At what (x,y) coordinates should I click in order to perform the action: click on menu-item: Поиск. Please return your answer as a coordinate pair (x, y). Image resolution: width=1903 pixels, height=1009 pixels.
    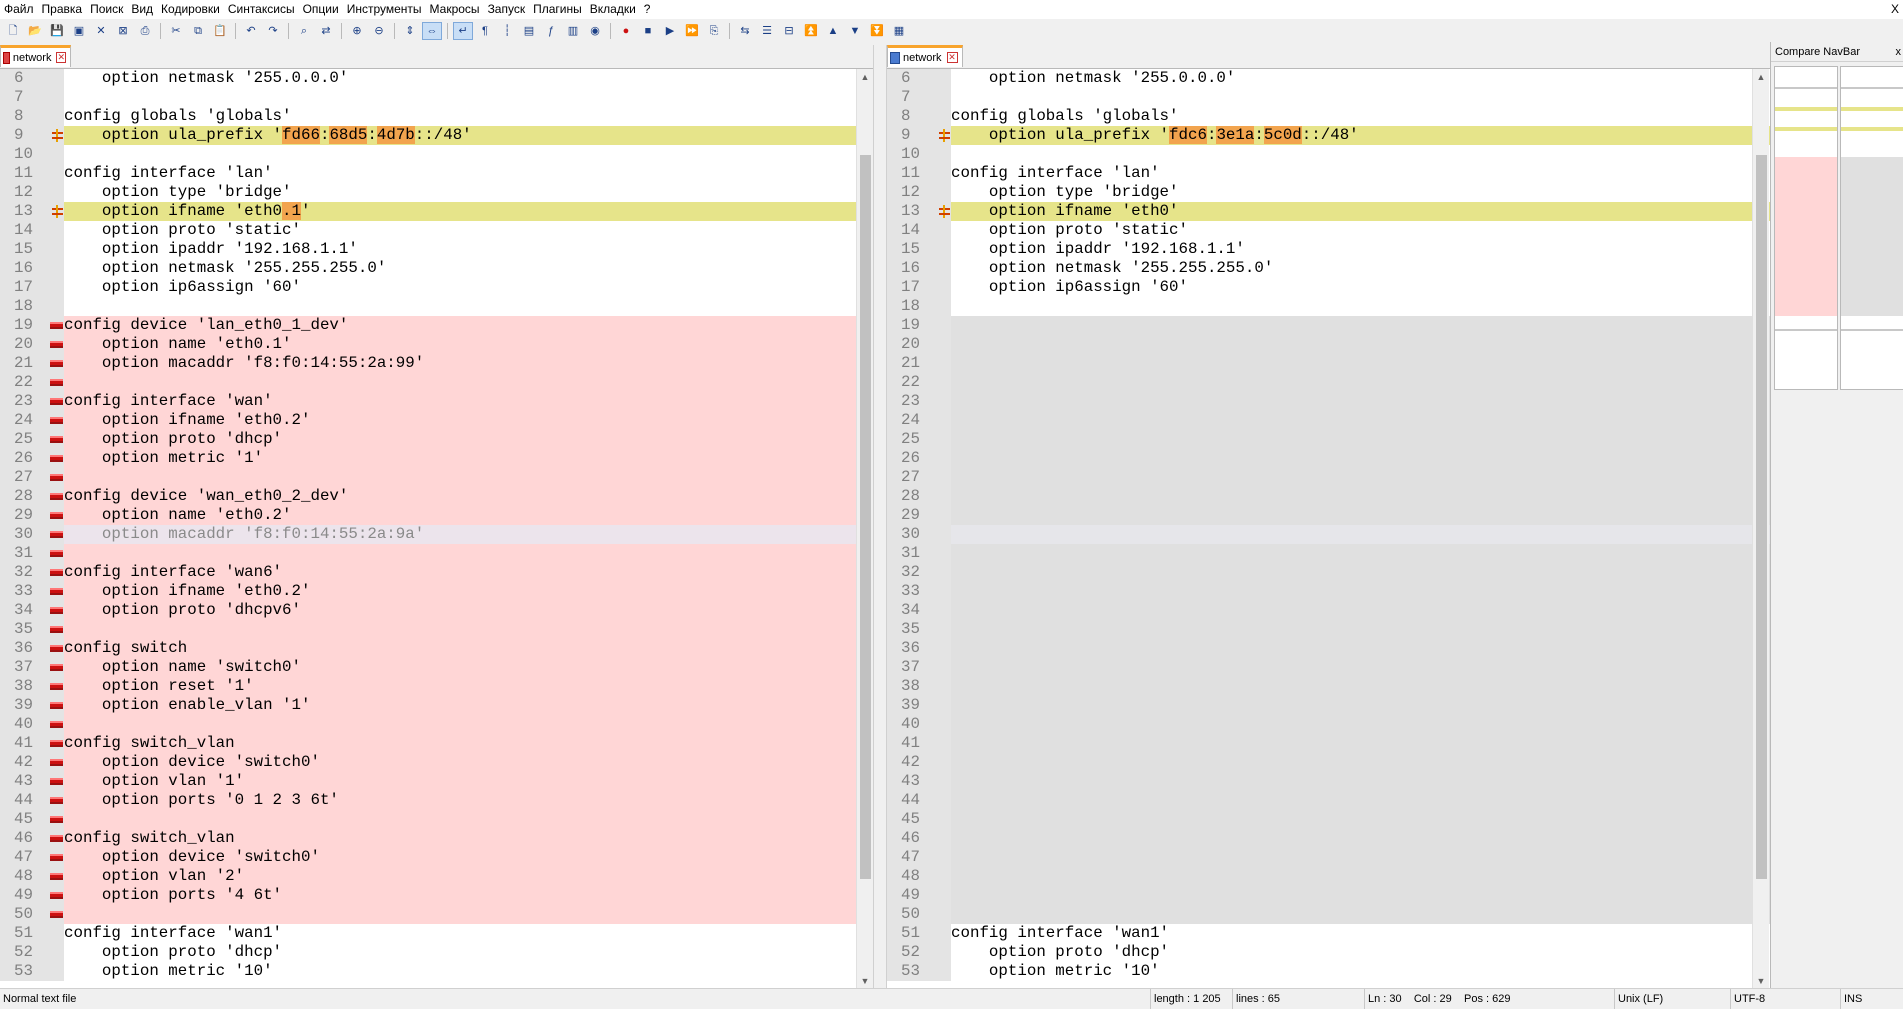
    Looking at the image, I should click on (106, 9).